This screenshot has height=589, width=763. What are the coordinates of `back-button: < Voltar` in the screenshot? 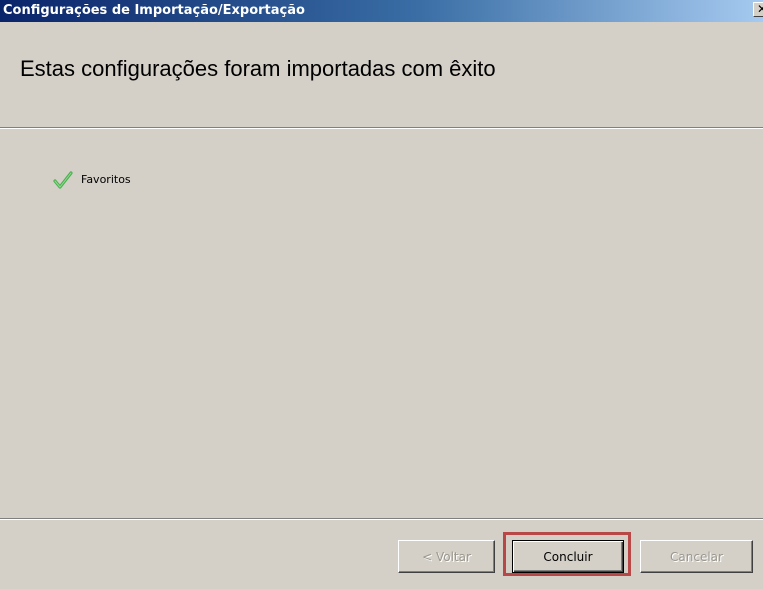 It's located at (446, 556).